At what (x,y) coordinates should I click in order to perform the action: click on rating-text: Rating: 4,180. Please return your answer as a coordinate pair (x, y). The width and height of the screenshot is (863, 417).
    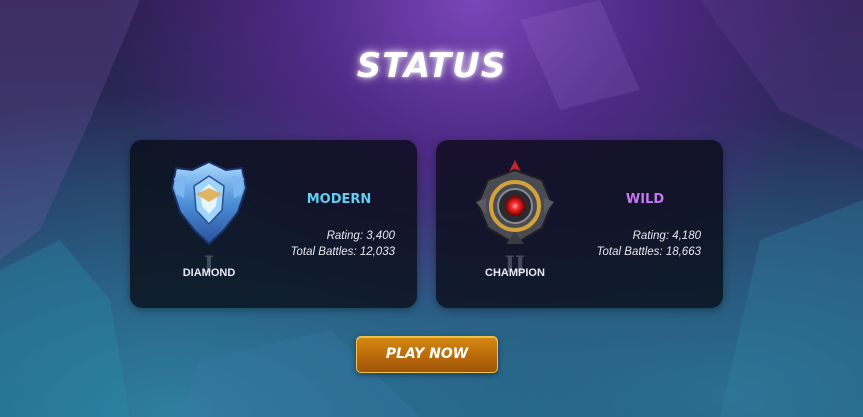
    Looking at the image, I should click on (666, 236).